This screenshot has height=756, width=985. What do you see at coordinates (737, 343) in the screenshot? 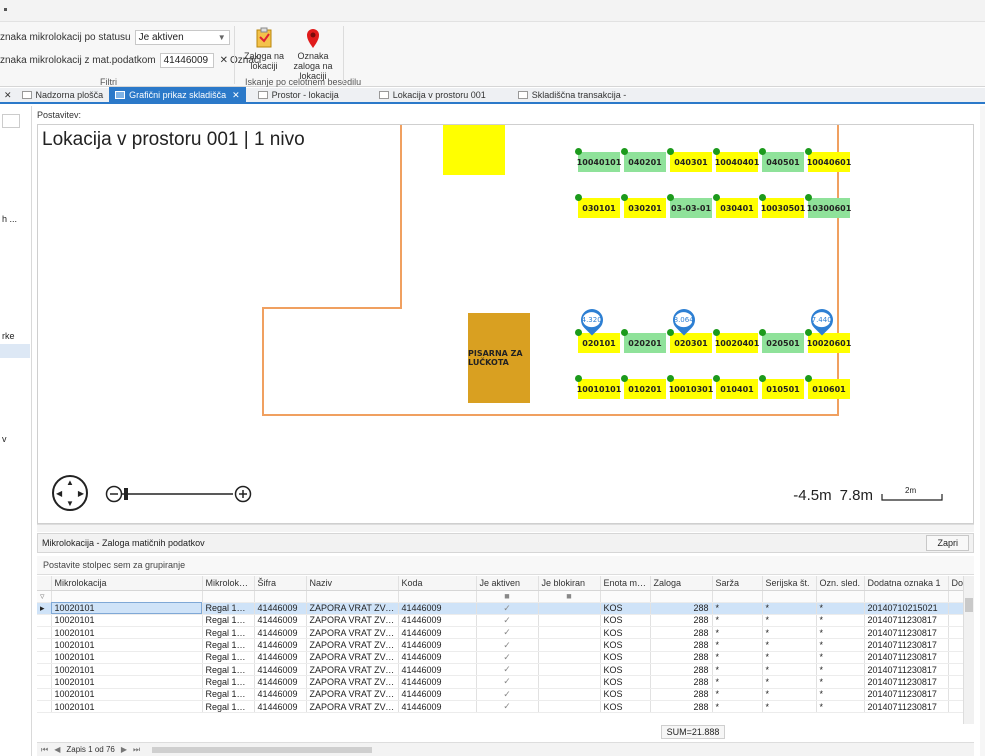
I see `location-slot: 10020401` at bounding box center [737, 343].